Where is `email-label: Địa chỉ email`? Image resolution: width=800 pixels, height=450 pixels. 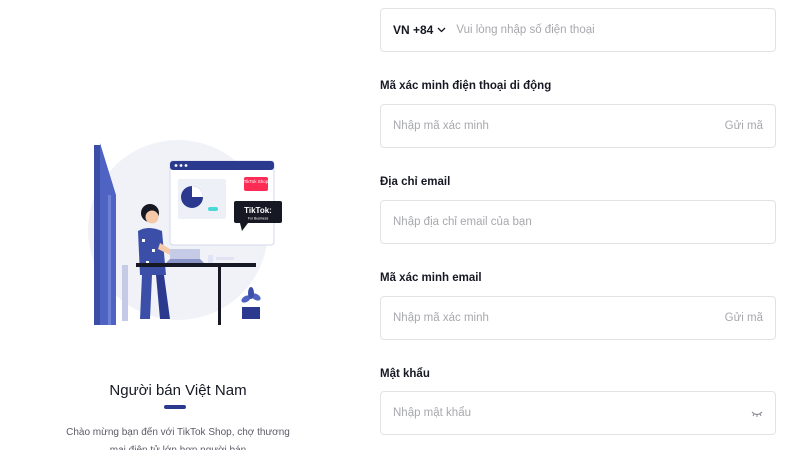 email-label: Địa chỉ email is located at coordinates (415, 182).